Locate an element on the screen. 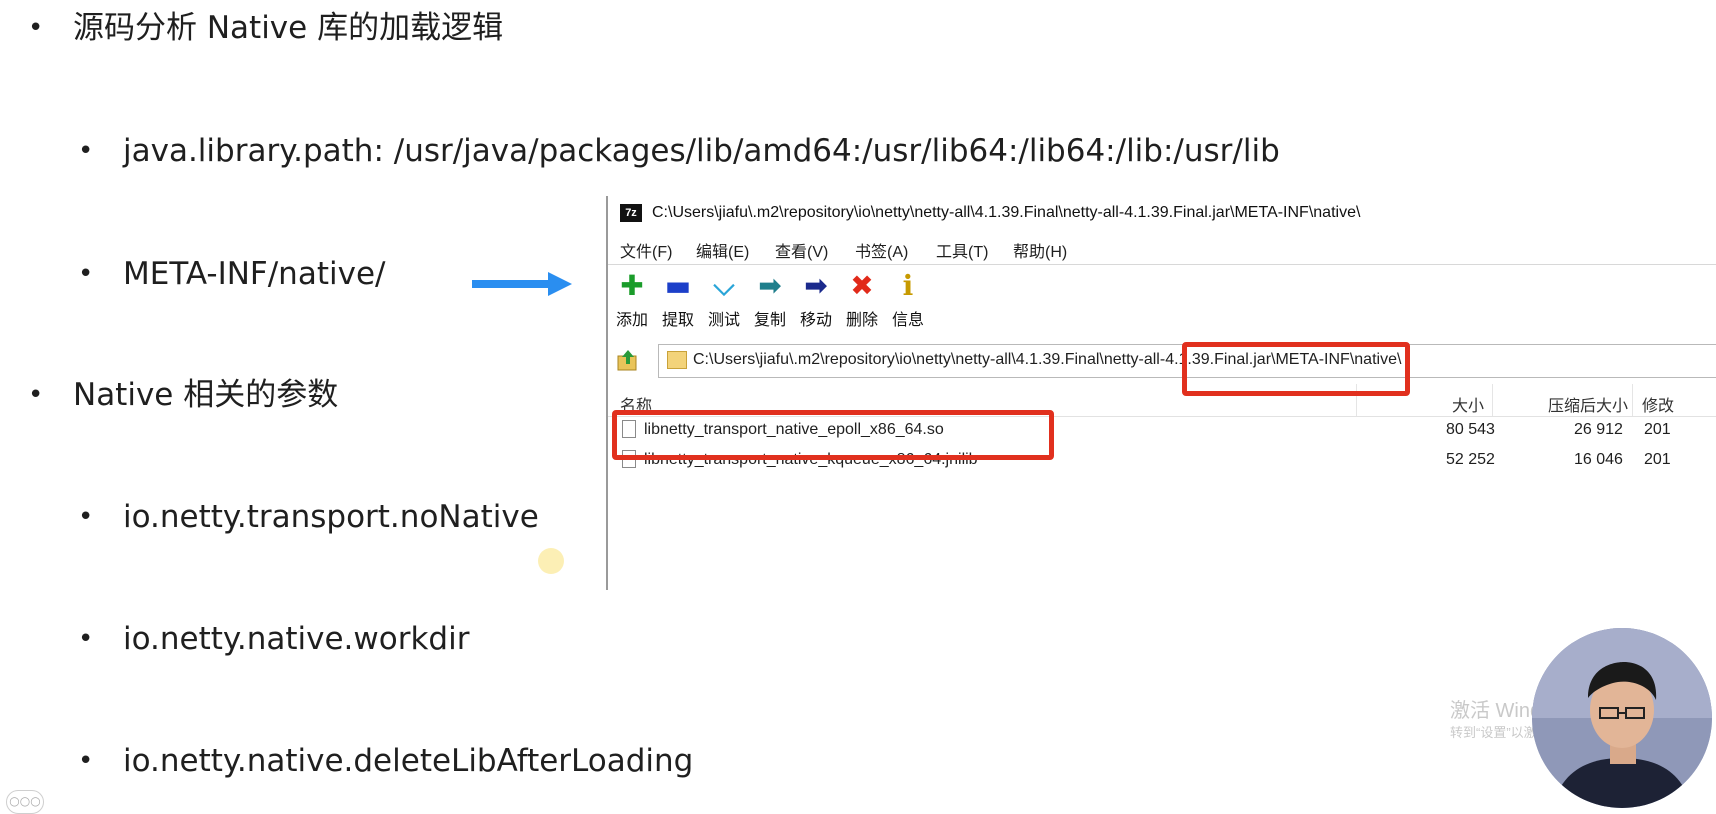  extract-label: 提取 is located at coordinates (677, 320).